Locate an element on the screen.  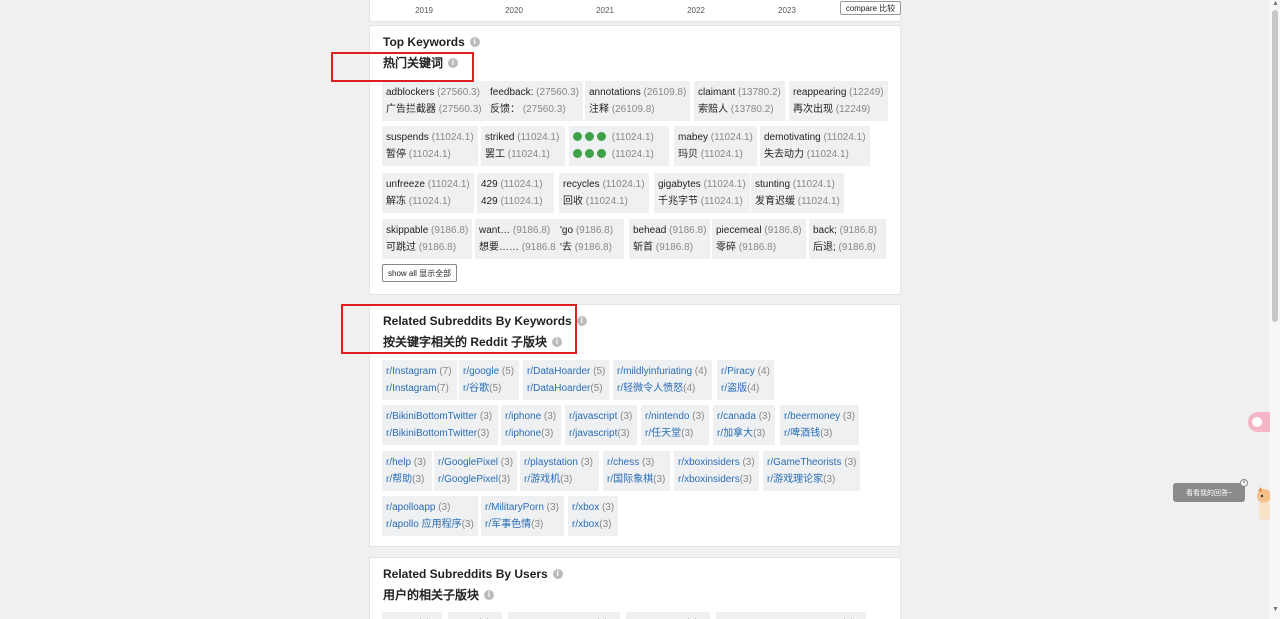
keyword-chip: striked (11024.1) 罢工 (11024.1) is located at coordinates (523, 146).